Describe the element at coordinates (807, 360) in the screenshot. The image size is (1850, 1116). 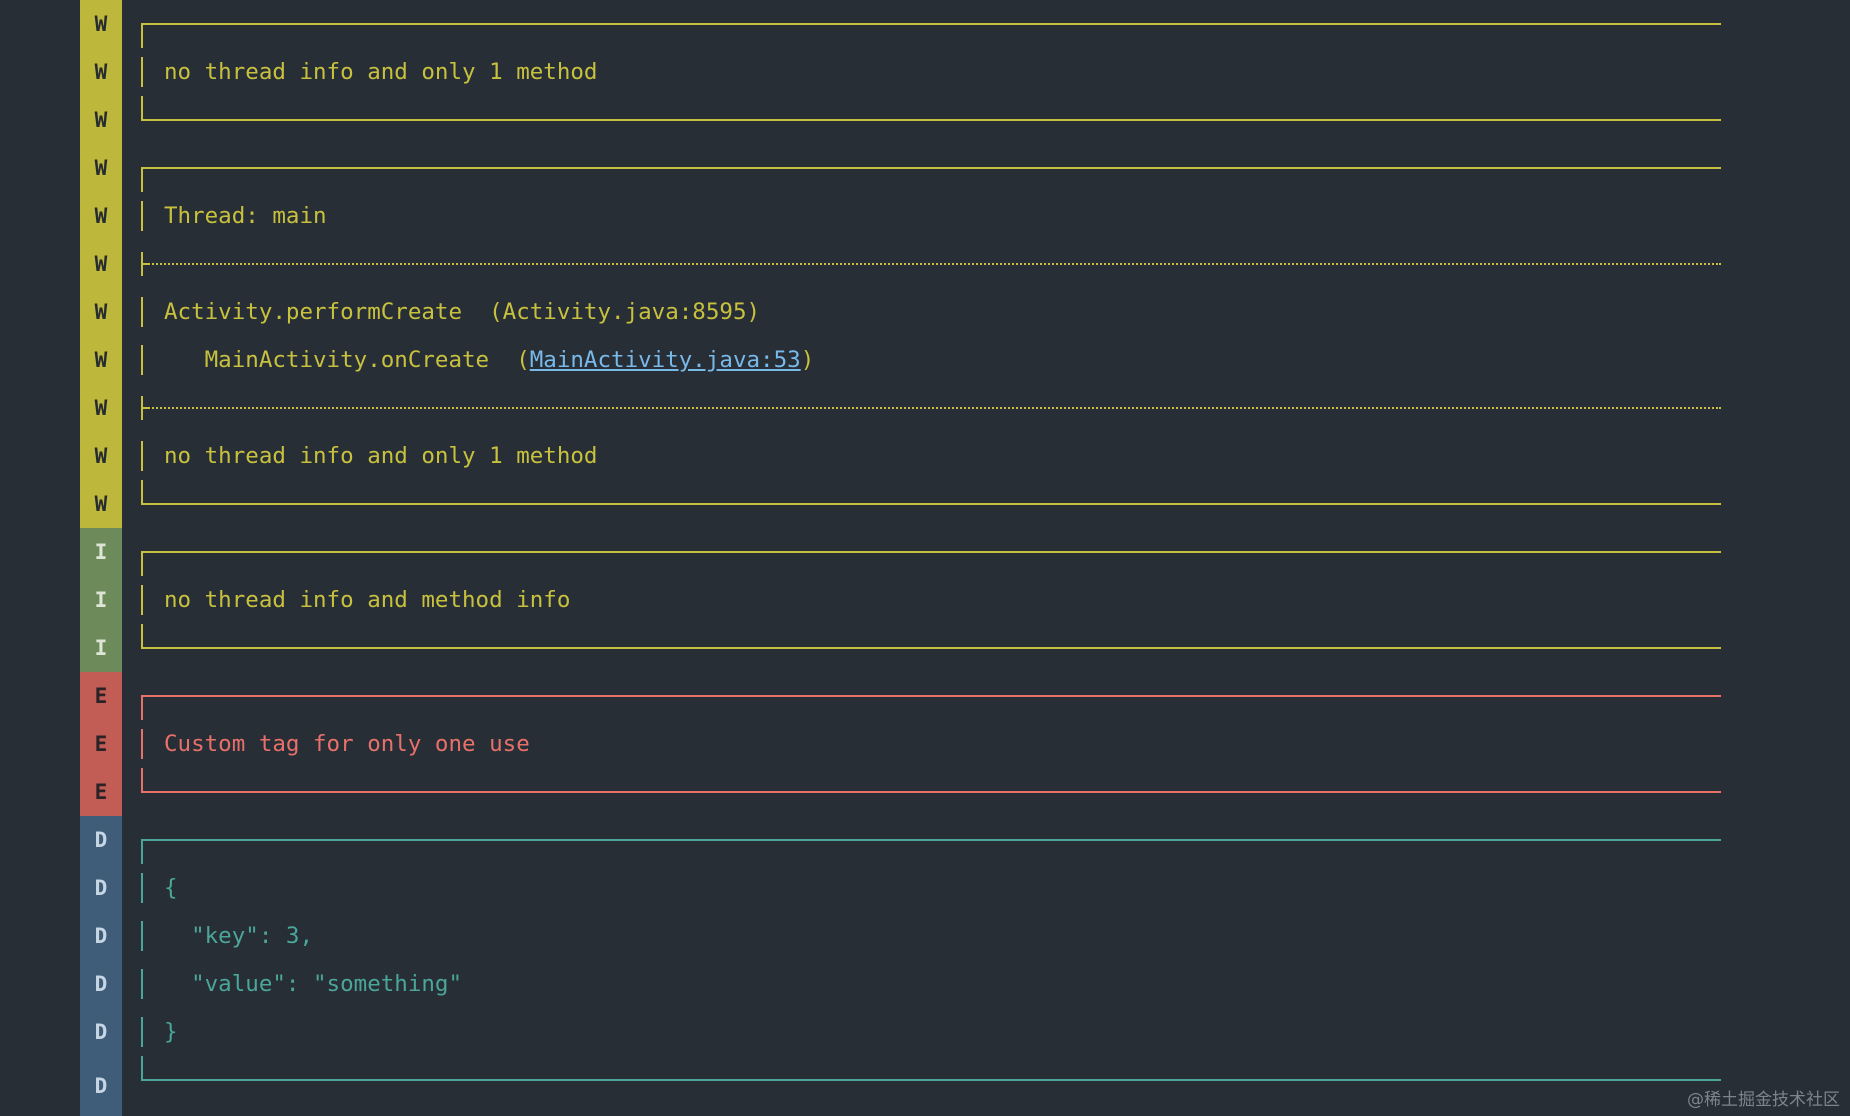
I see `stack-frame-suffix: )` at that location.